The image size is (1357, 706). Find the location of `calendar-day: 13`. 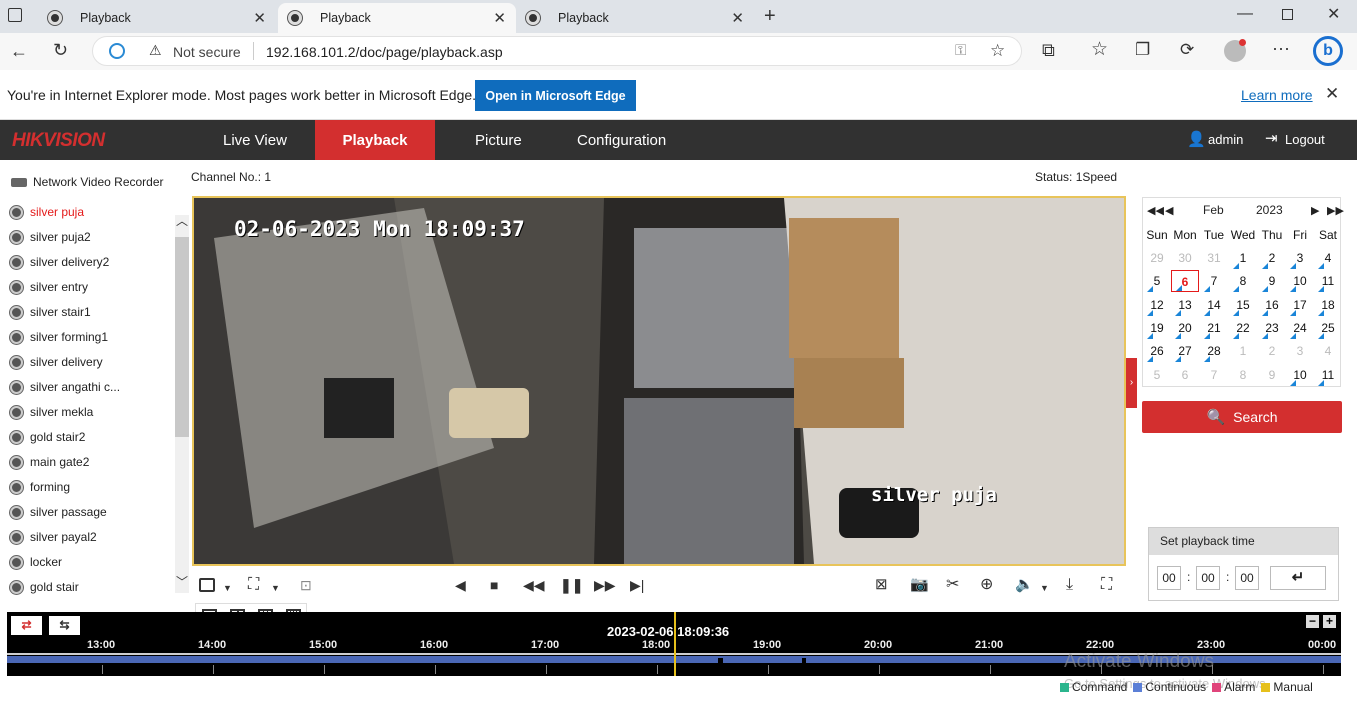

calendar-day: 13 is located at coordinates (1185, 305).